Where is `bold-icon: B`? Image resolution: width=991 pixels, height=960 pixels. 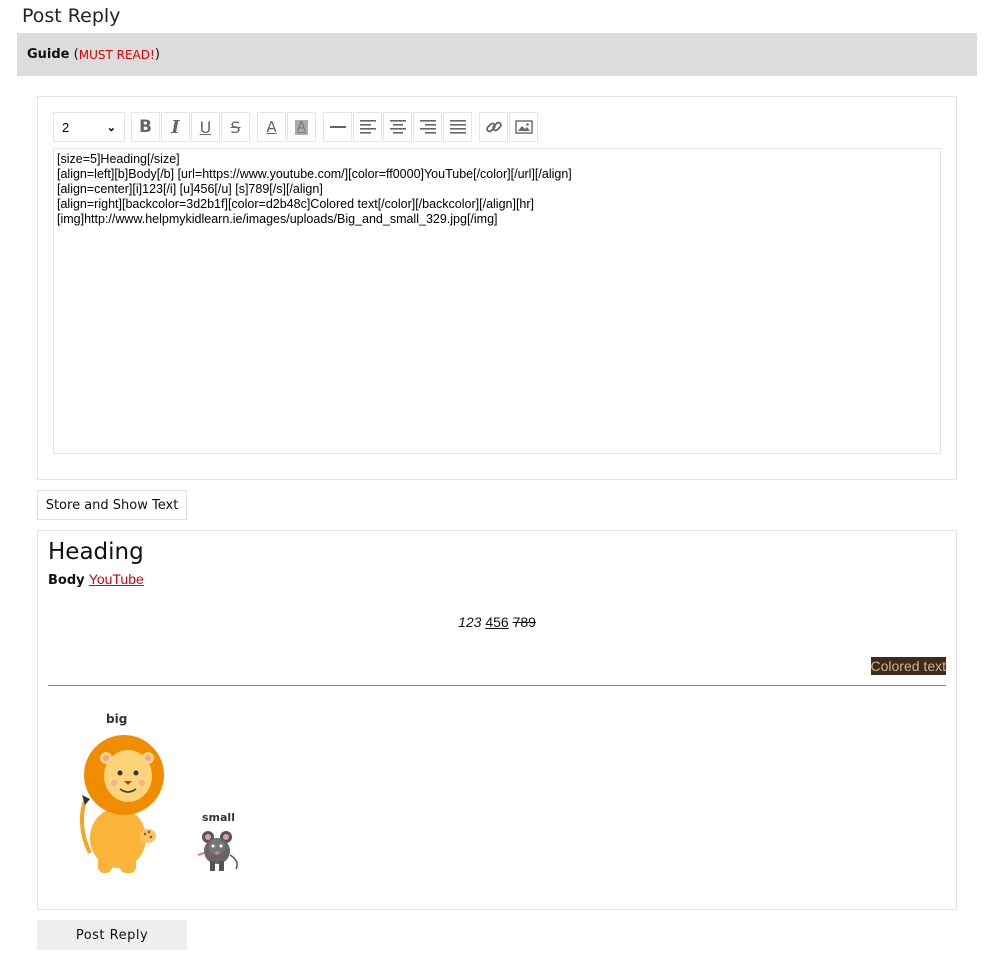 bold-icon: B is located at coordinates (145, 127).